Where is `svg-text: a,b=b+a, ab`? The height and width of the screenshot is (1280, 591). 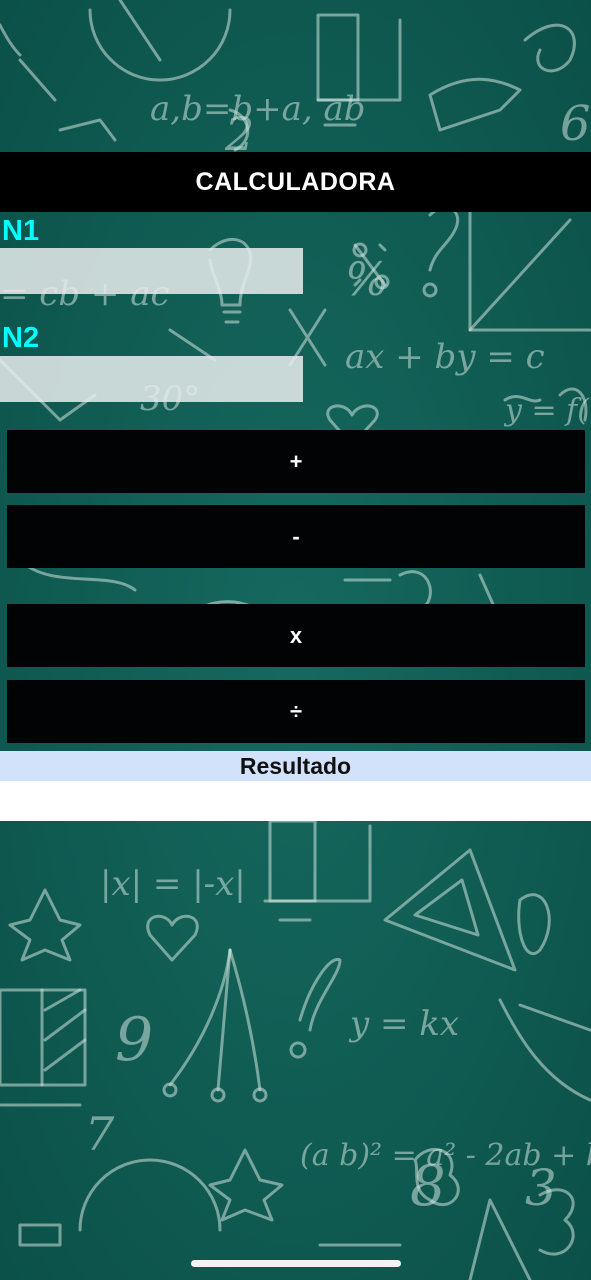 svg-text: a,b=b+a, ab is located at coordinates (258, 109).